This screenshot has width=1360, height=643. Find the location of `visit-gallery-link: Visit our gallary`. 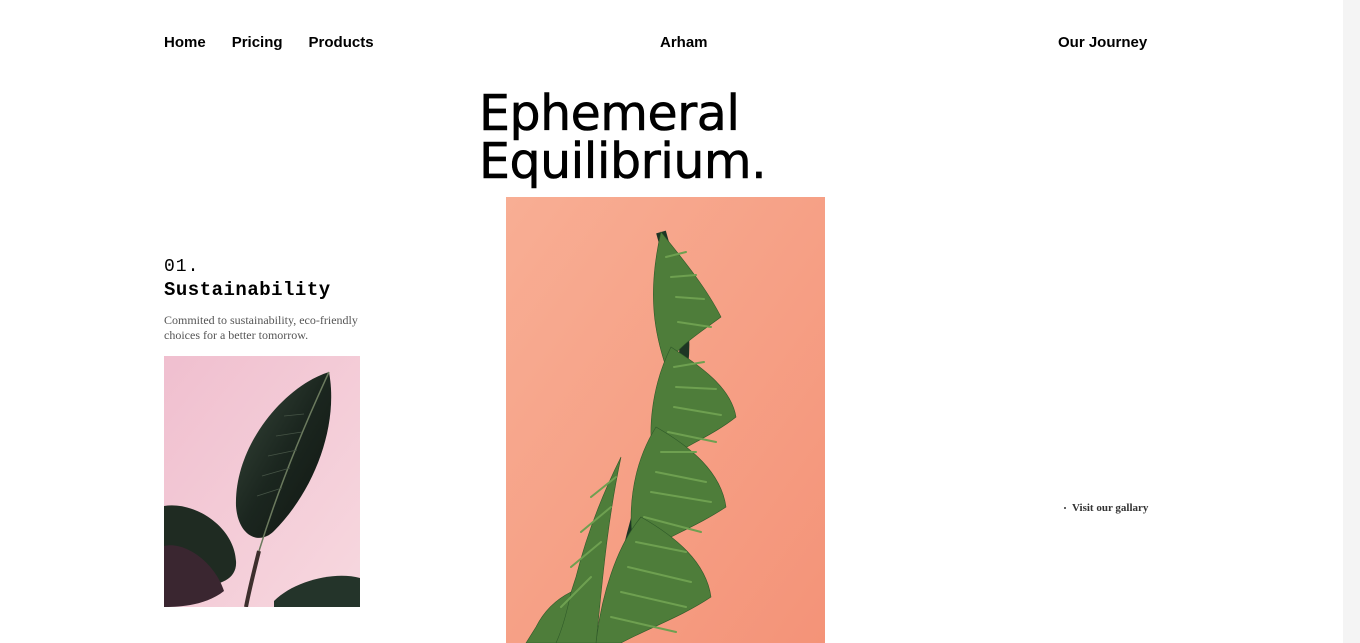

visit-gallery-link: Visit our gallary is located at coordinates (1106, 508).